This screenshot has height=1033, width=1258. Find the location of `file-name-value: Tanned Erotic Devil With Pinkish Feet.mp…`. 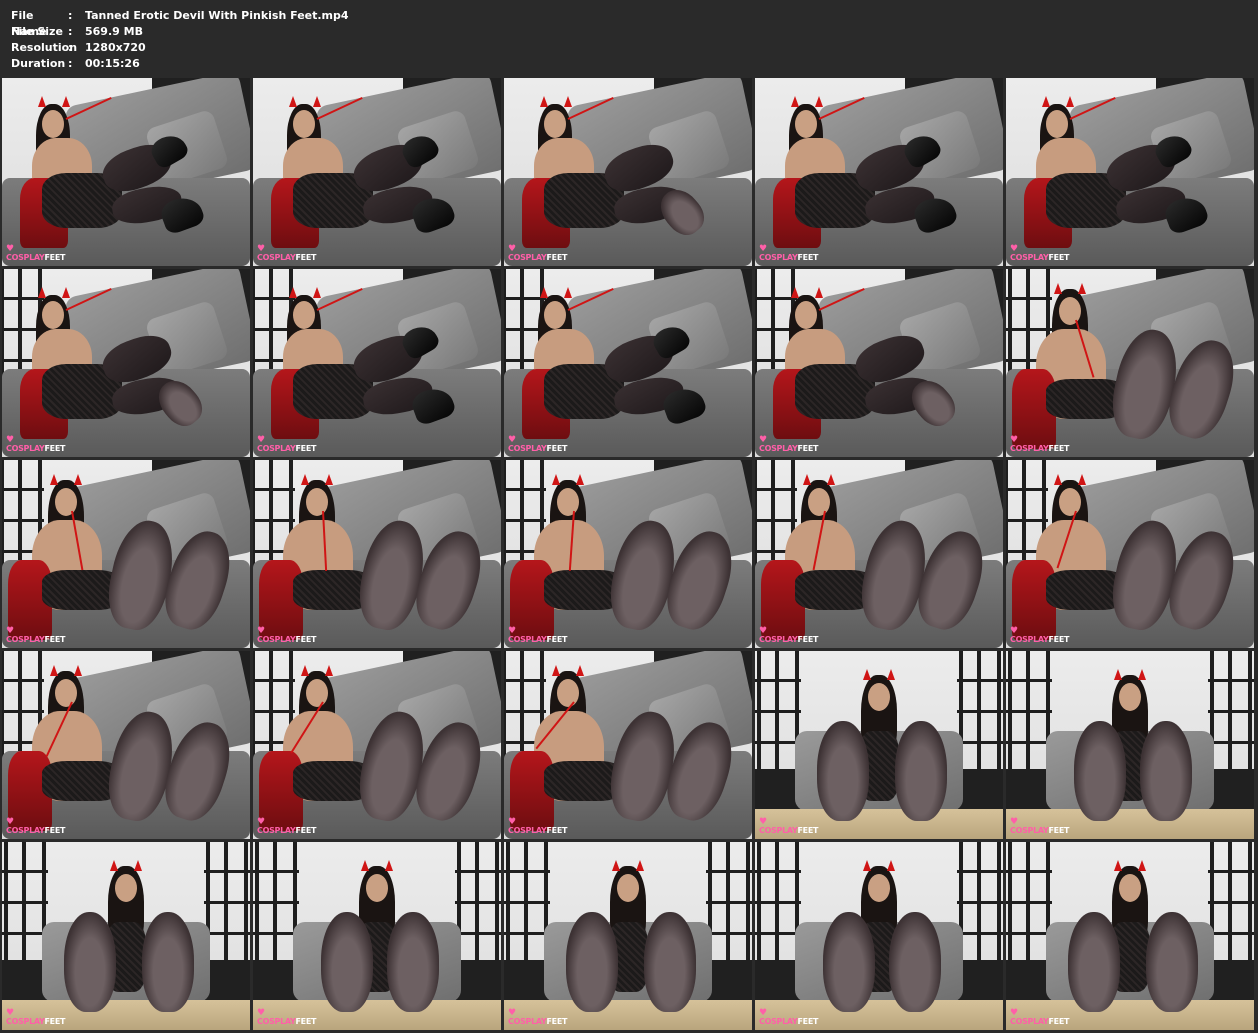

file-name-value: Tanned Erotic Devil With Pinkish Feet.mp… is located at coordinates (217, 15).